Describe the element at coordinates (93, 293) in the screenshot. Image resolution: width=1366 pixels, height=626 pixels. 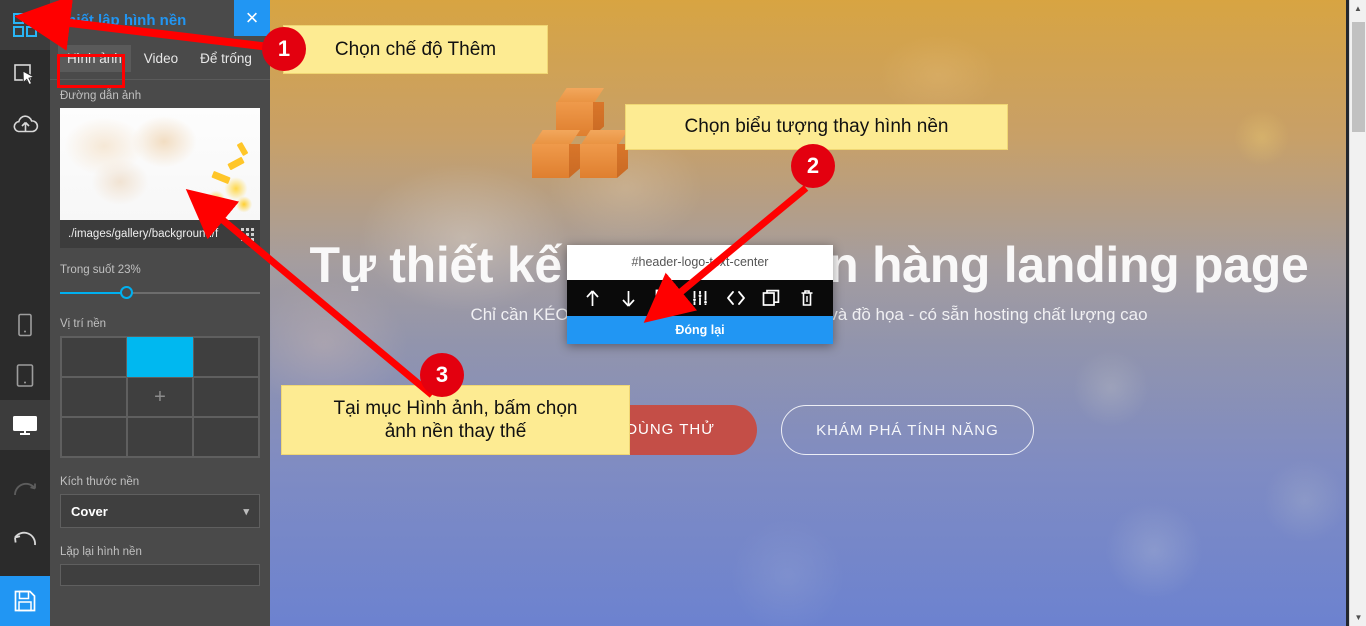
I see `slider-fill` at that location.